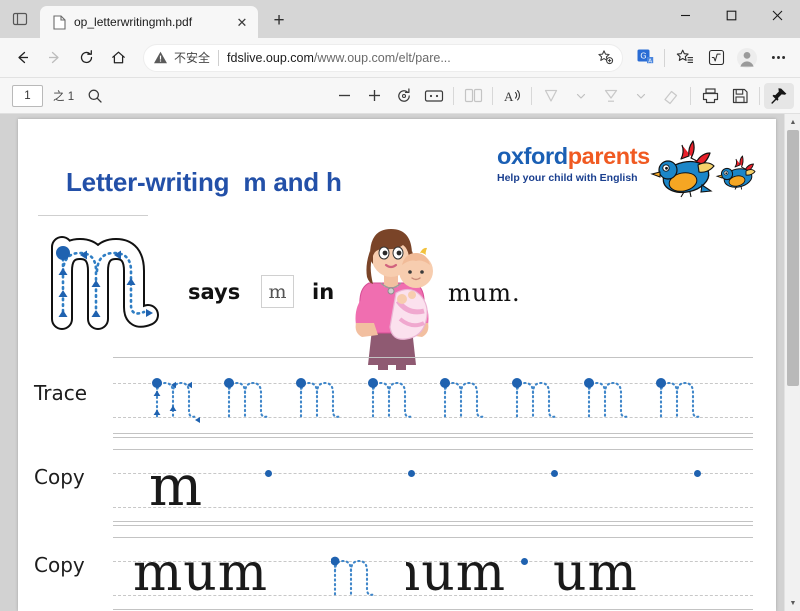 The image size is (800, 611). Describe the element at coordinates (400, 19) in the screenshot. I see `title-bar: op_letterwritingmh.pdf ✕ +` at that location.